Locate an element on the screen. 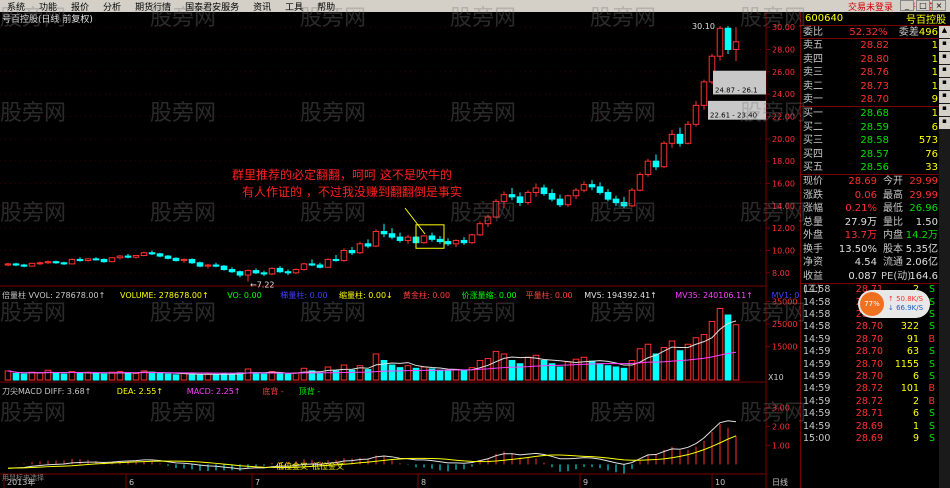 This screenshot has width=950, height=488. date-tick-label: 6 is located at coordinates (131, 482).